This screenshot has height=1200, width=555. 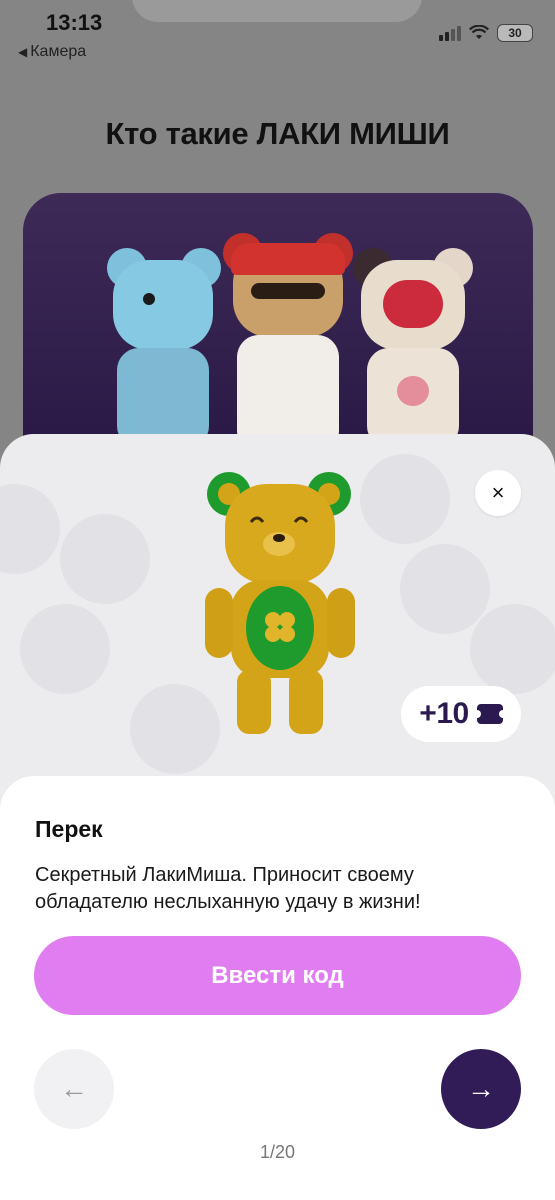 What do you see at coordinates (277, 133) in the screenshot?
I see `background-heading: Кто такие ЛАКИ МИШИ` at bounding box center [277, 133].